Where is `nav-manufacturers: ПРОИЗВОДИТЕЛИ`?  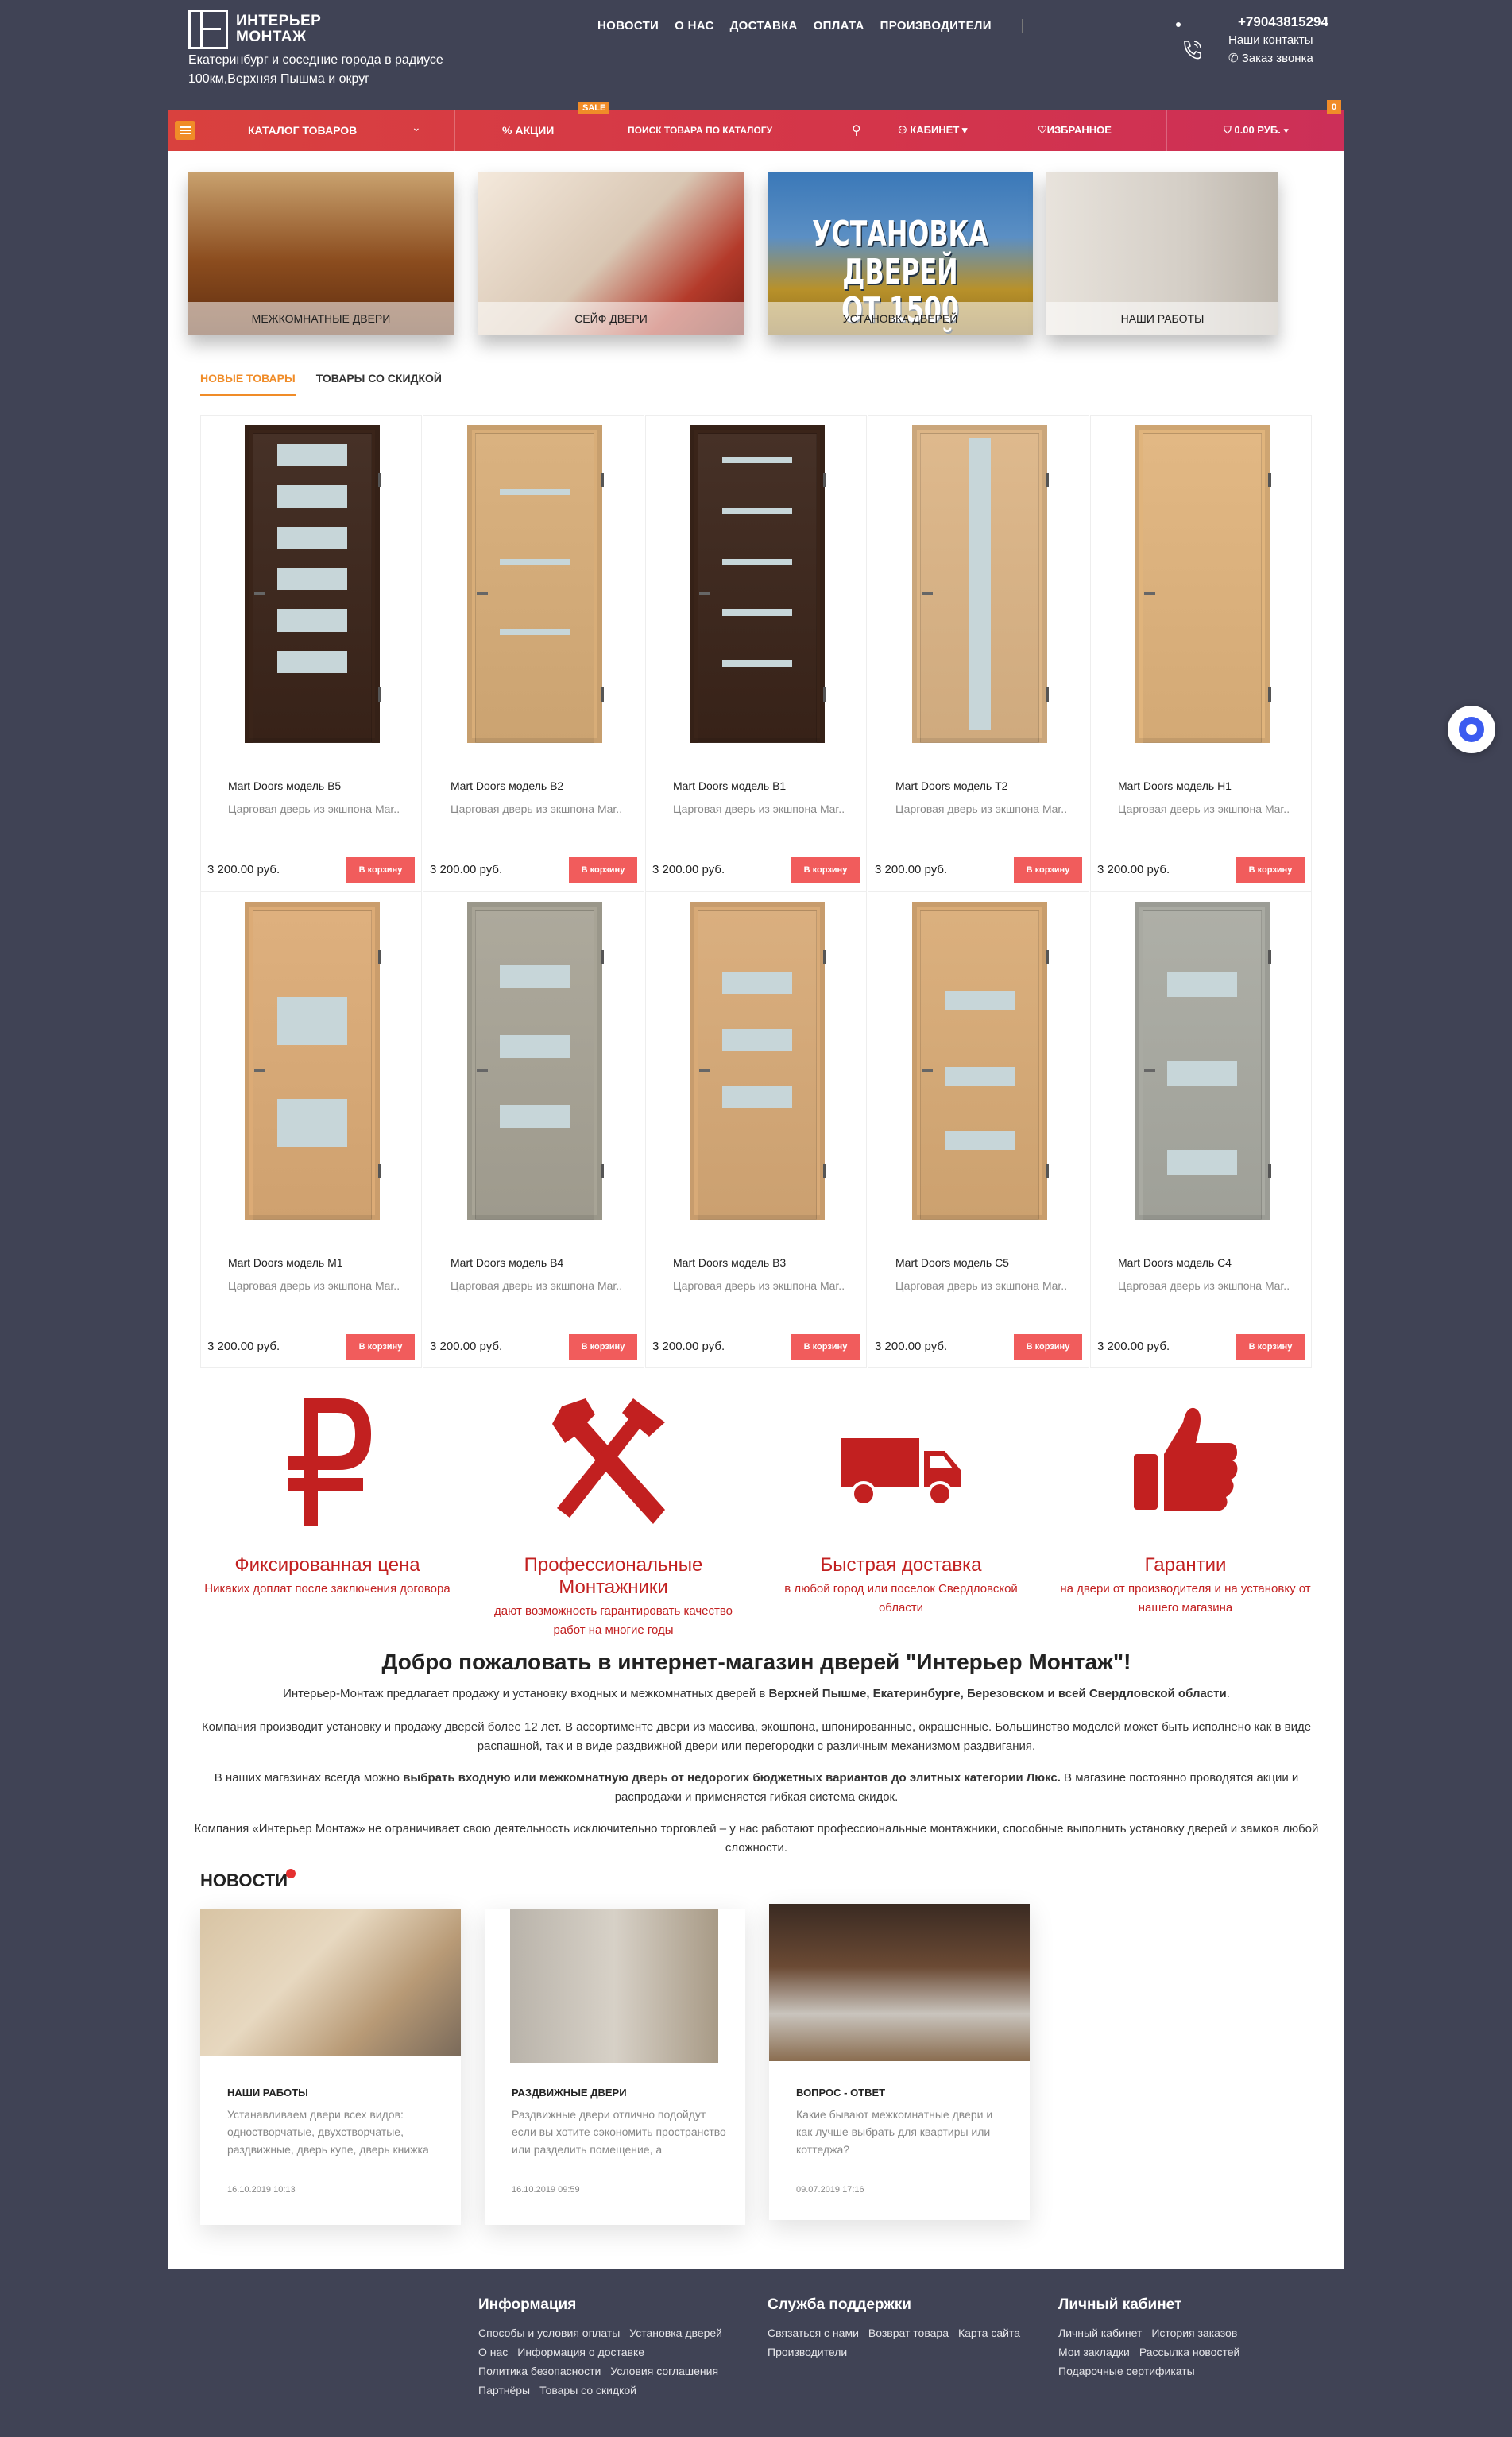 nav-manufacturers: ПРОИЗВОДИТЕЛИ is located at coordinates (936, 26).